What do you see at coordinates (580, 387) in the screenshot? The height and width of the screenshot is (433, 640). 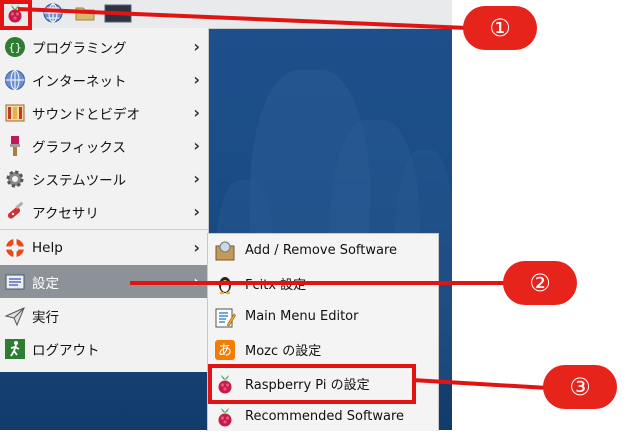 I see `callout-badge-3: ③` at bounding box center [580, 387].